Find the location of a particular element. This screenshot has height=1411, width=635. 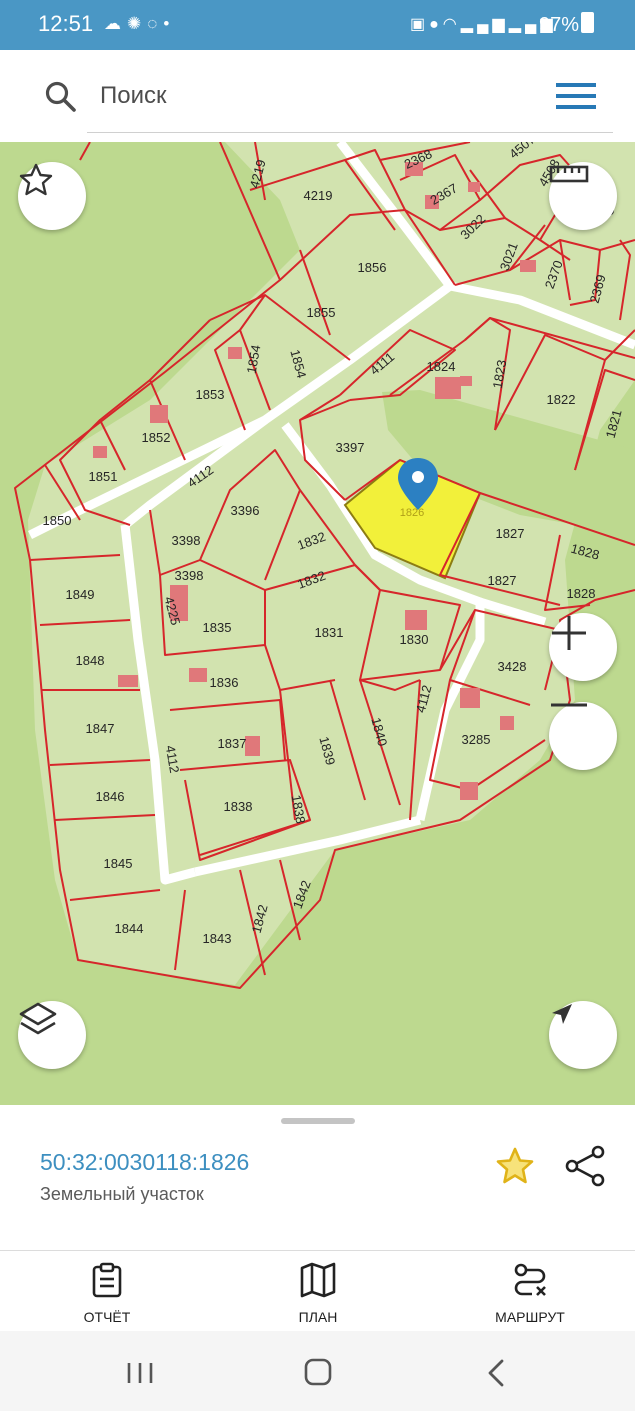

tab-route-label: МАРШРУТ is located at coordinates (530, 1317).